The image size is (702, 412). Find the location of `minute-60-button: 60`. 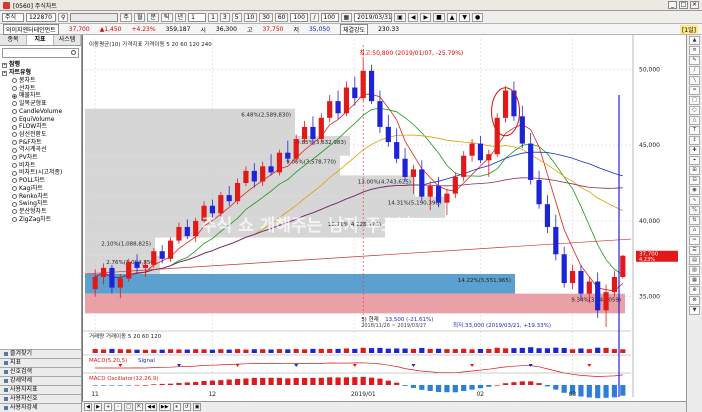

minute-60-button: 60 is located at coordinates (281, 17).